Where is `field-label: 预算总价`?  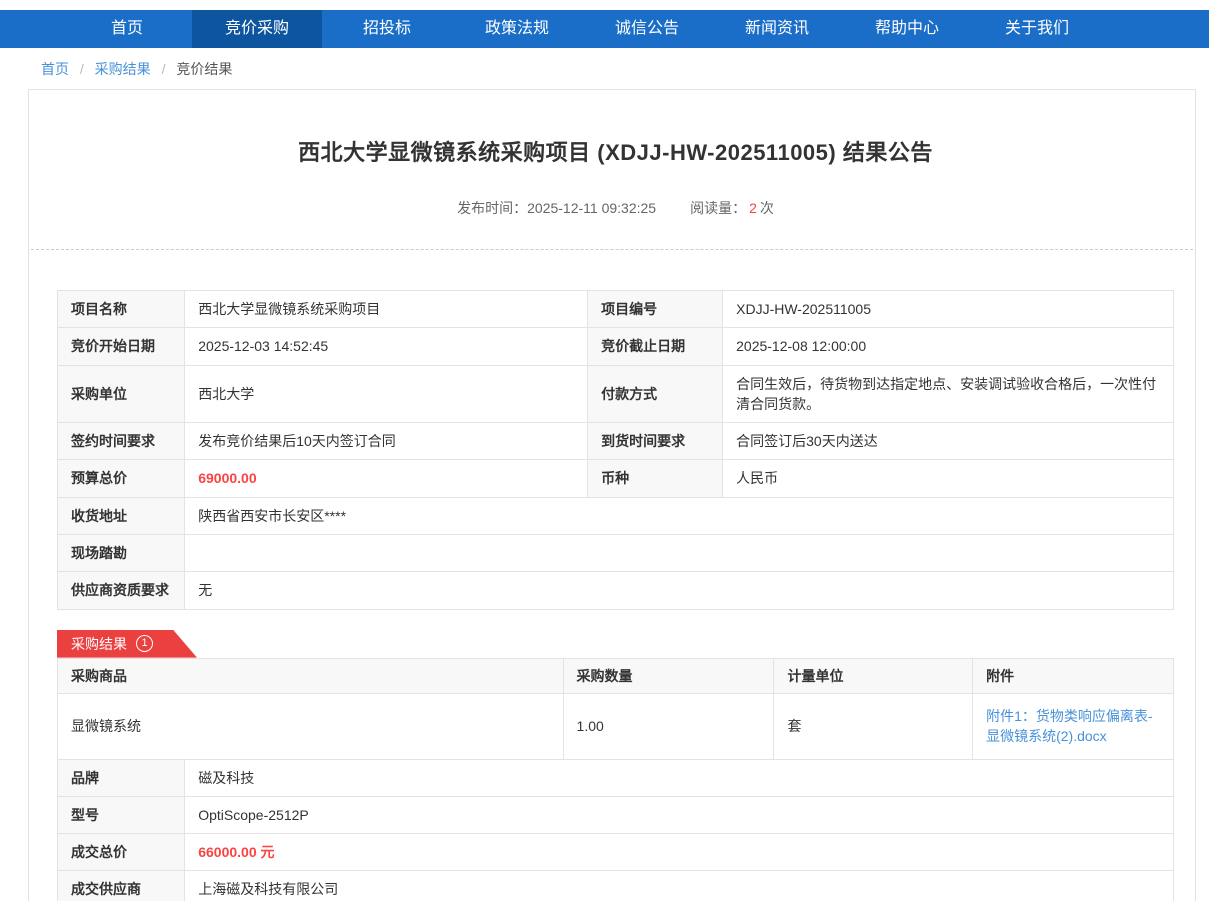 field-label: 预算总价 is located at coordinates (121, 478).